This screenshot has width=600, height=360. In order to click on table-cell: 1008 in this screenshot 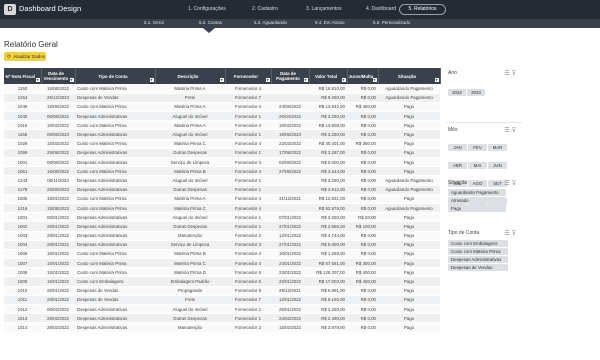, I will do `click(22, 272)`.